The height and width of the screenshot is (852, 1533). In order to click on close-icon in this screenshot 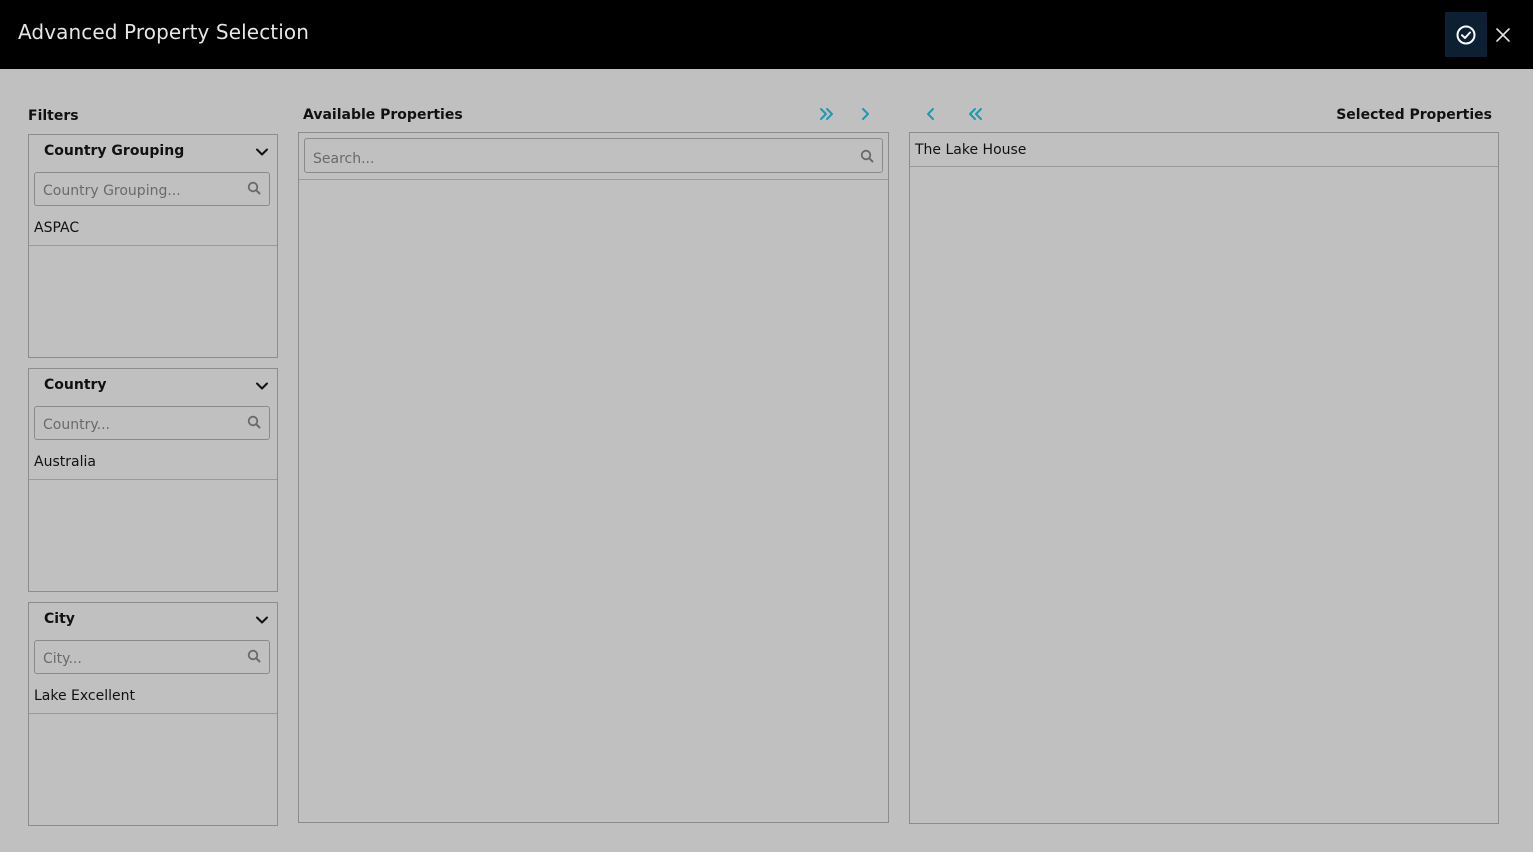, I will do `click(1503, 35)`.